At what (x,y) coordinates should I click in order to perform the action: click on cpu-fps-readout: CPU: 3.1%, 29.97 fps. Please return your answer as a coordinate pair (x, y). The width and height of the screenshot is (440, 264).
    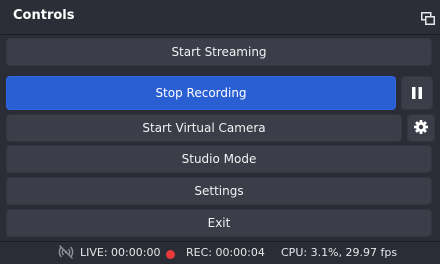
    Looking at the image, I should click on (339, 252).